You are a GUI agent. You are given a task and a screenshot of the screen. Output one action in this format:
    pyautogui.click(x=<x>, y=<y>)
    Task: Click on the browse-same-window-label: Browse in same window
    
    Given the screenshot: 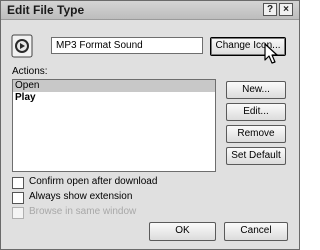 What is the action you would take?
    pyautogui.click(x=83, y=211)
    